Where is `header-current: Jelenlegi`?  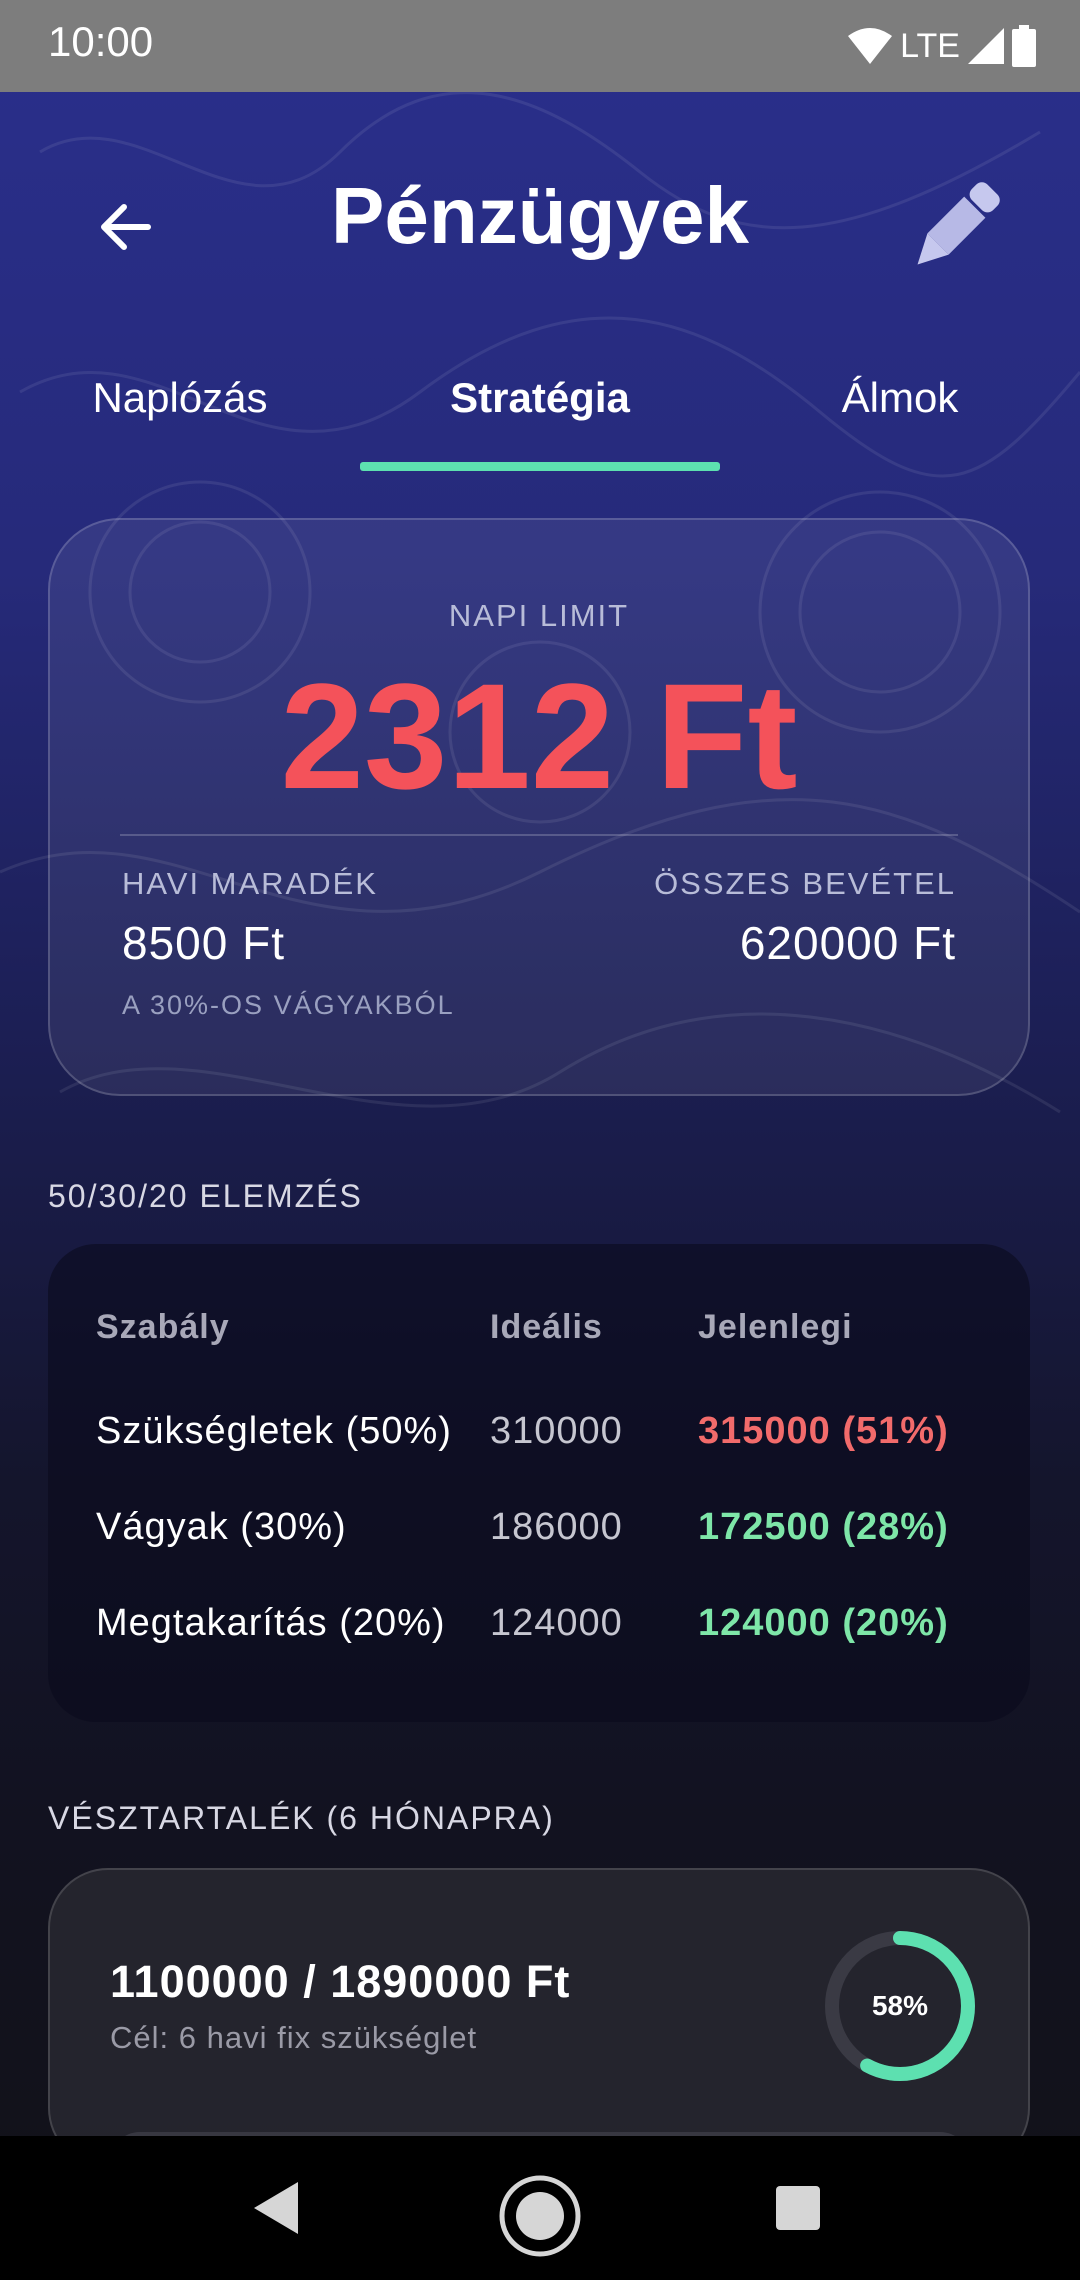 header-current: Jelenlegi is located at coordinates (775, 1327).